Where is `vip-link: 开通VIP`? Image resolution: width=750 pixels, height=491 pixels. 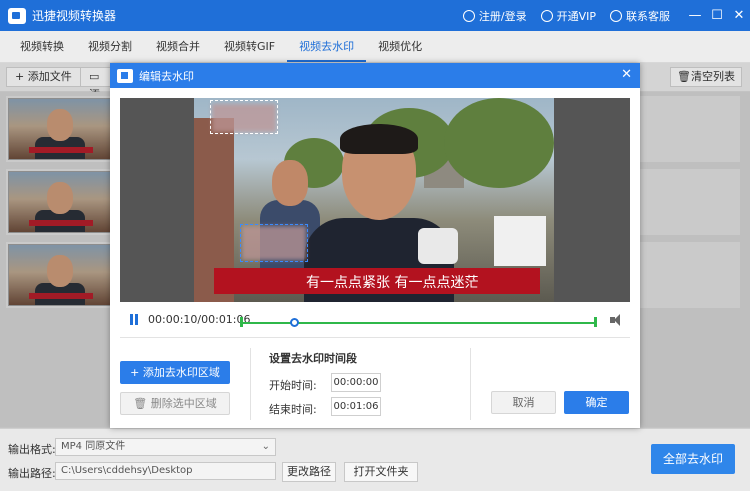 vip-link: 开通VIP is located at coordinates (568, 16).